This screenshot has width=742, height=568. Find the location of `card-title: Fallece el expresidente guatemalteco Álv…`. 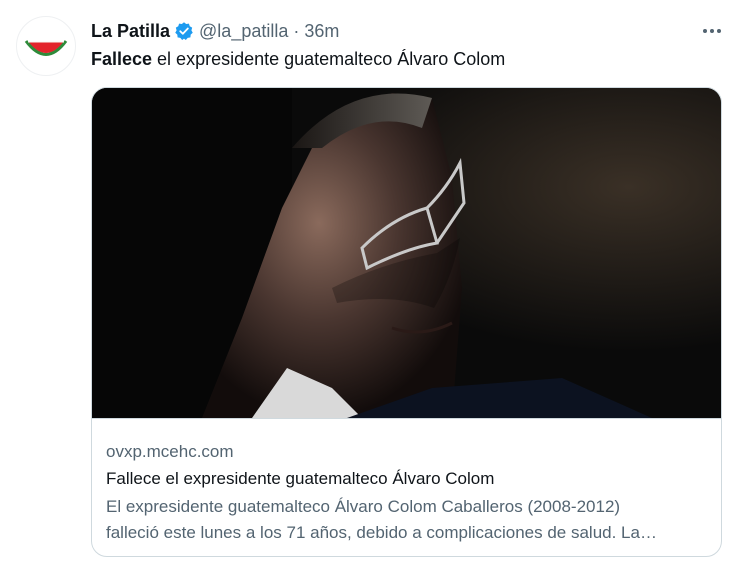

card-title: Fallece el expresidente guatemalteco Álv… is located at coordinates (300, 478).